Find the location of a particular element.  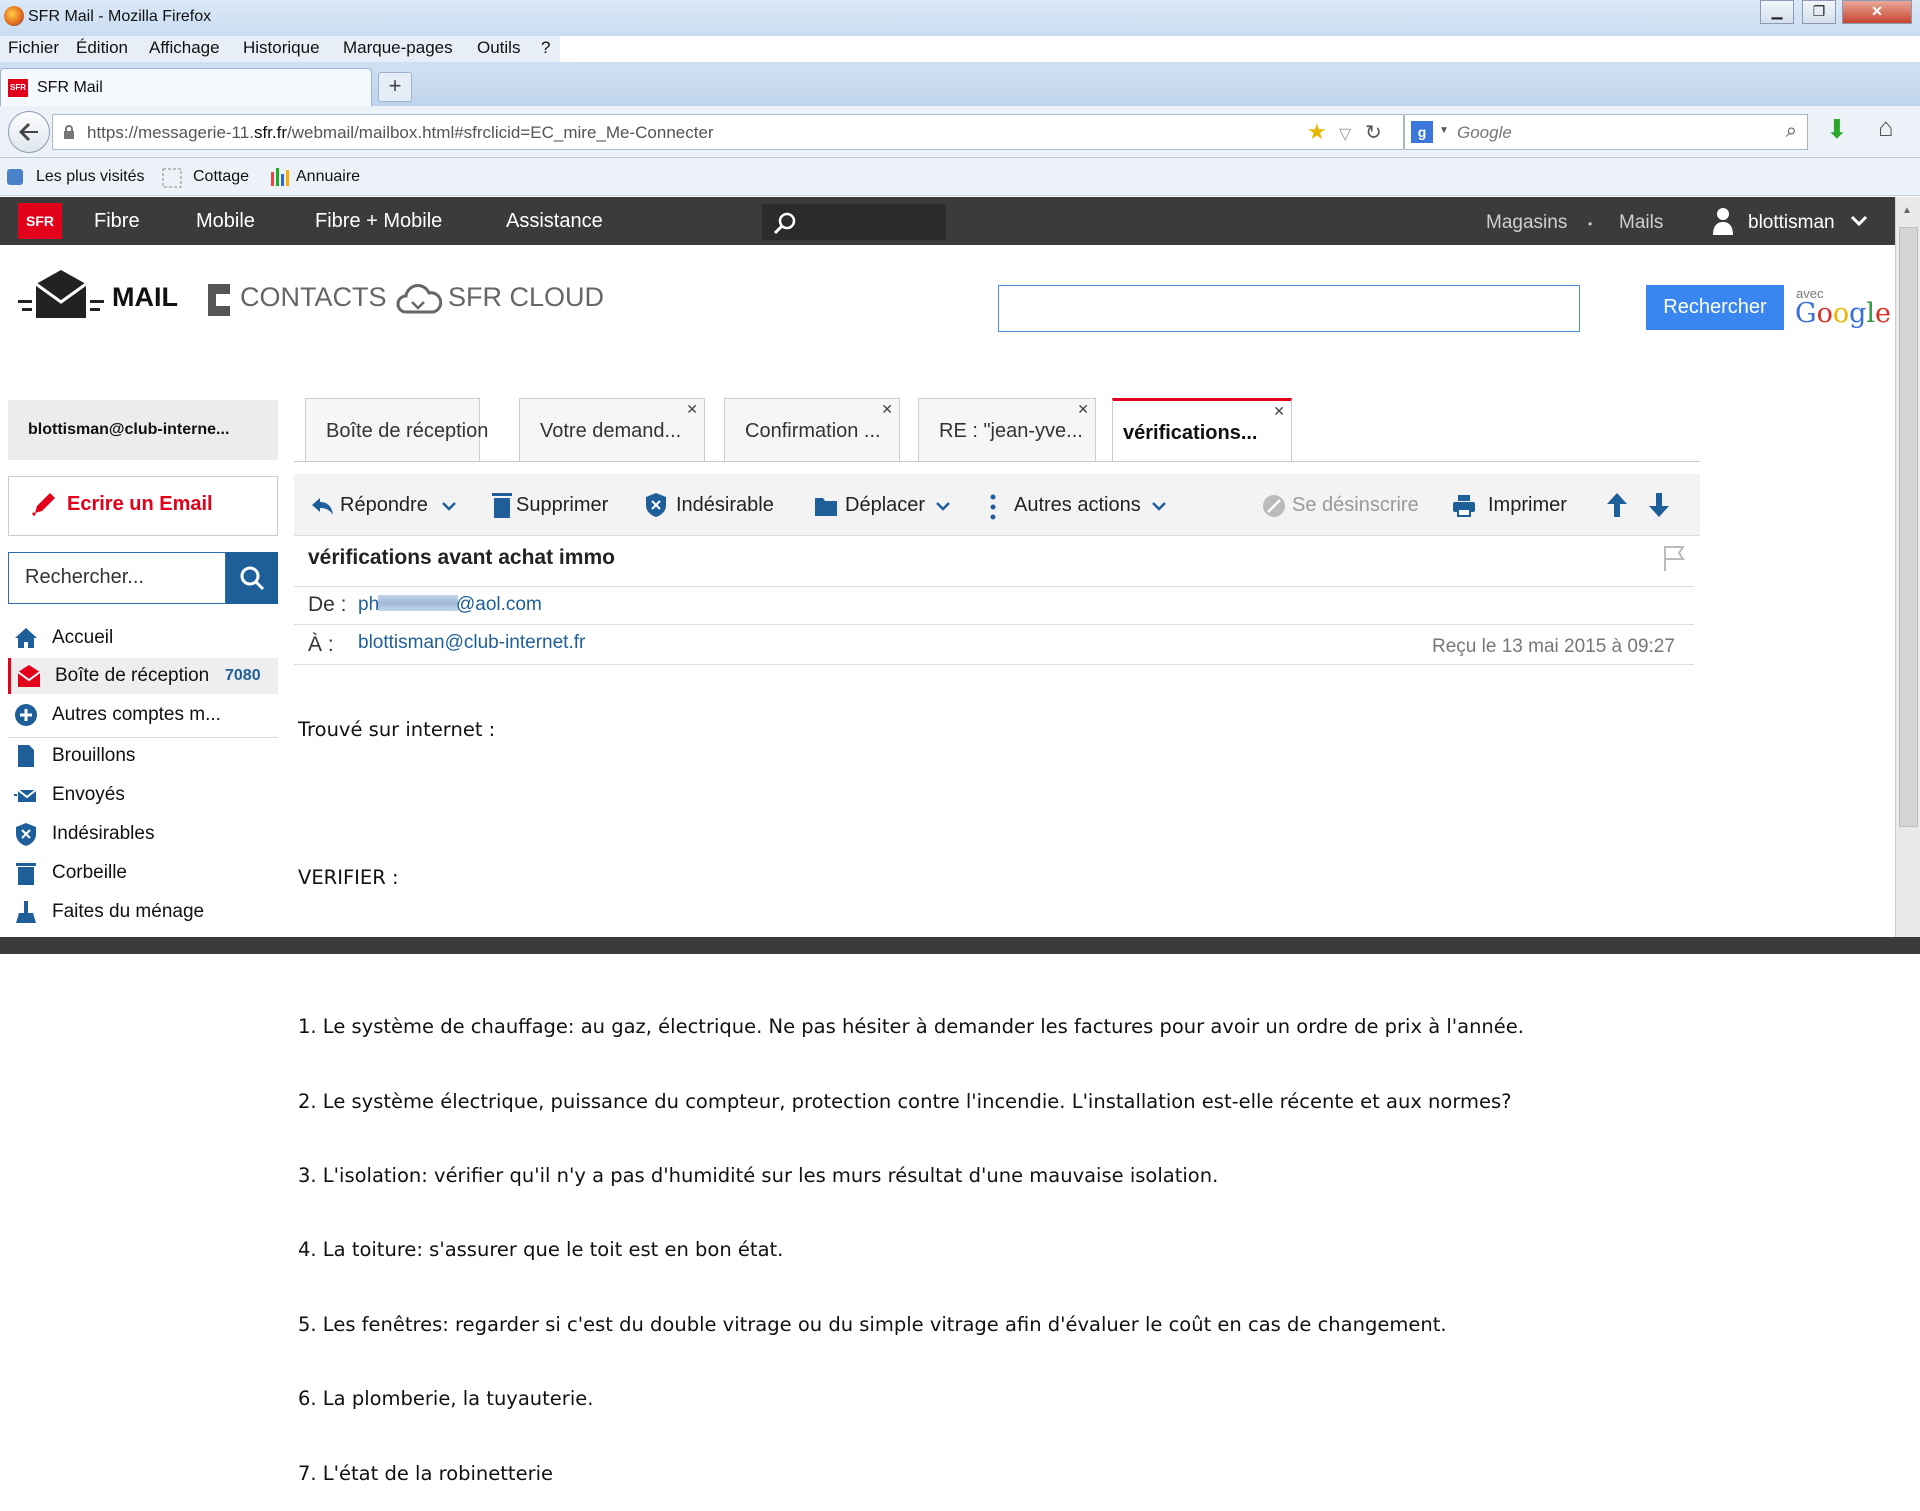

nav-mobile: Mobile is located at coordinates (225, 221).